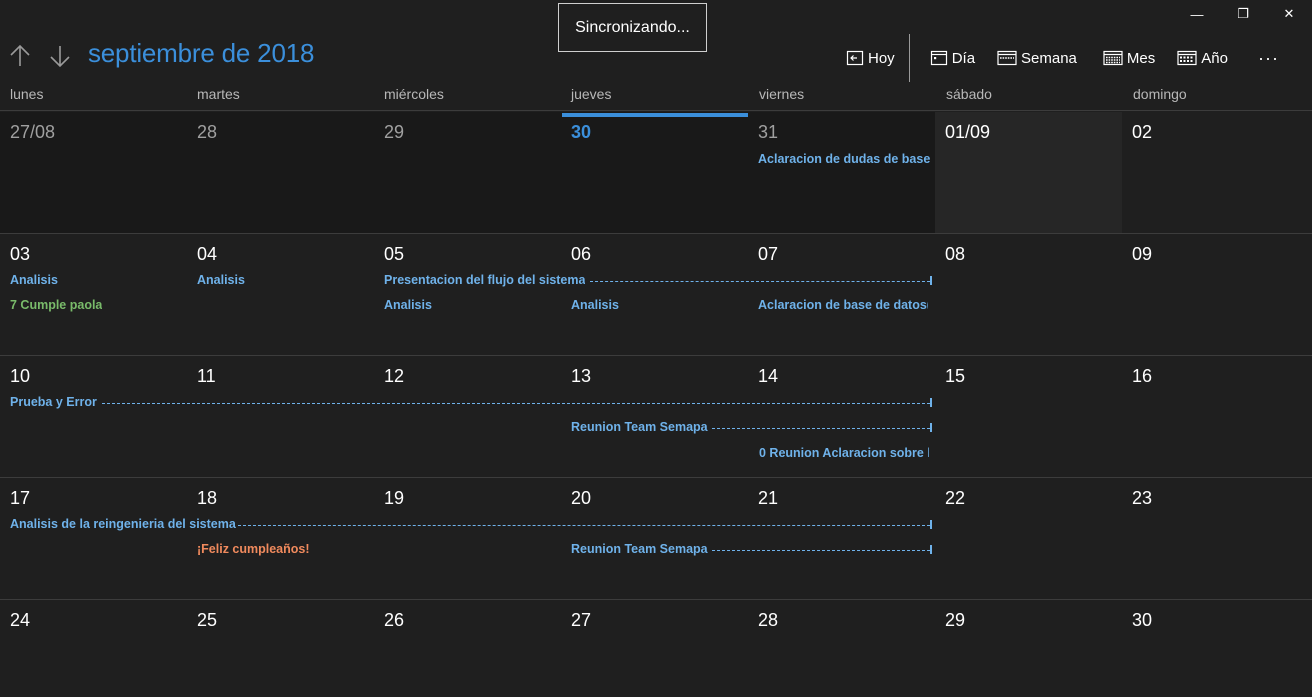 This screenshot has width=1312, height=697. What do you see at coordinates (909, 58) in the screenshot?
I see `toolbar-divider` at bounding box center [909, 58].